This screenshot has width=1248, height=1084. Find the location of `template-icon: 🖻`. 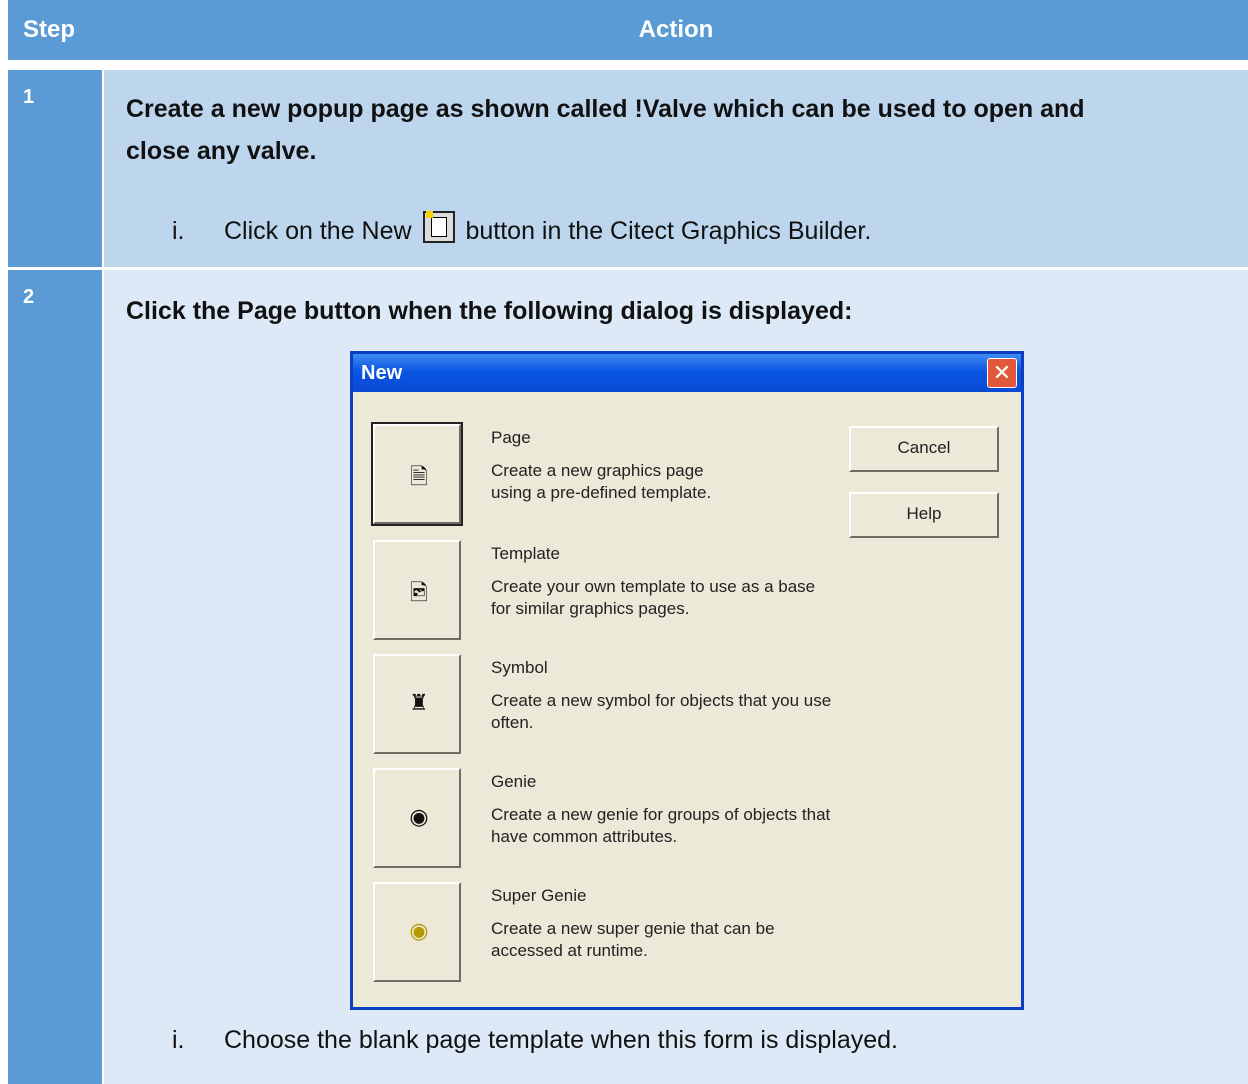

template-icon: 🖻 is located at coordinates (419, 592).